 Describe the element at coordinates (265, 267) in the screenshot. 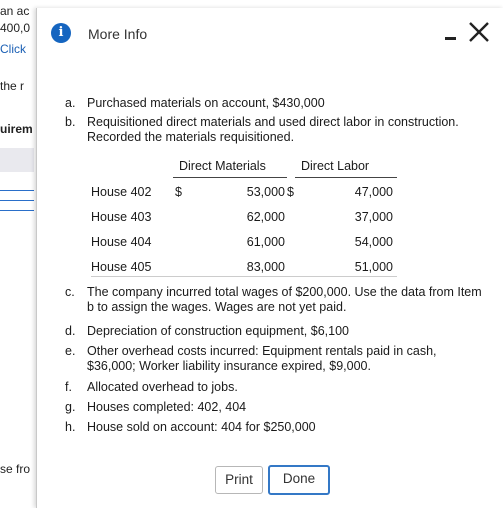

I see `direct-materials-value: 83,000` at that location.